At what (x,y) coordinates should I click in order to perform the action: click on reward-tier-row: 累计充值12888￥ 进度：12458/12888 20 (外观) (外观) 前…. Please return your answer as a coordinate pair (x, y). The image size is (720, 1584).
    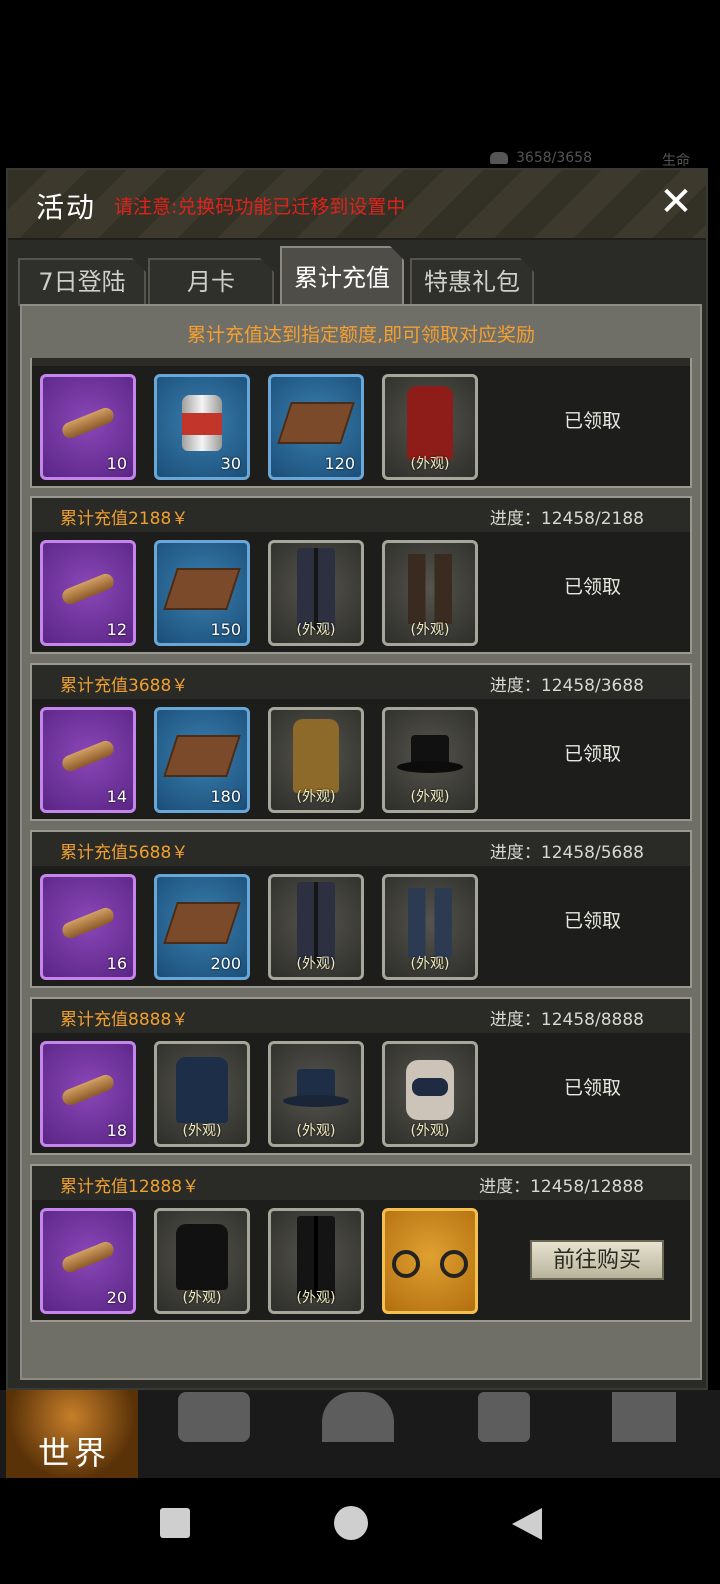
    Looking at the image, I should click on (361, 1243).